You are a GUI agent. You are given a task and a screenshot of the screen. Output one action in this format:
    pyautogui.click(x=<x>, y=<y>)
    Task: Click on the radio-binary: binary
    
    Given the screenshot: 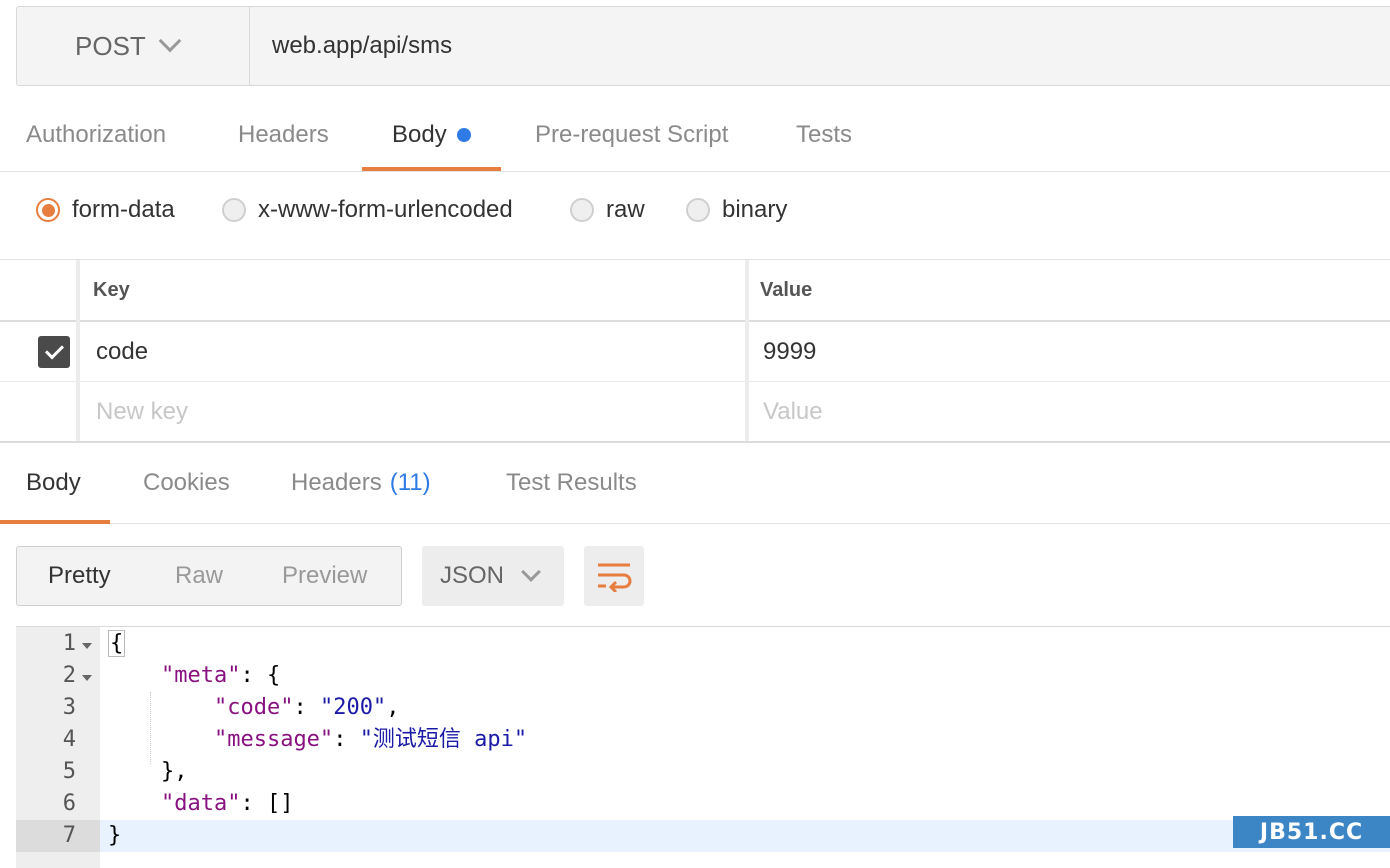 What is the action you would take?
    pyautogui.click(x=736, y=210)
    